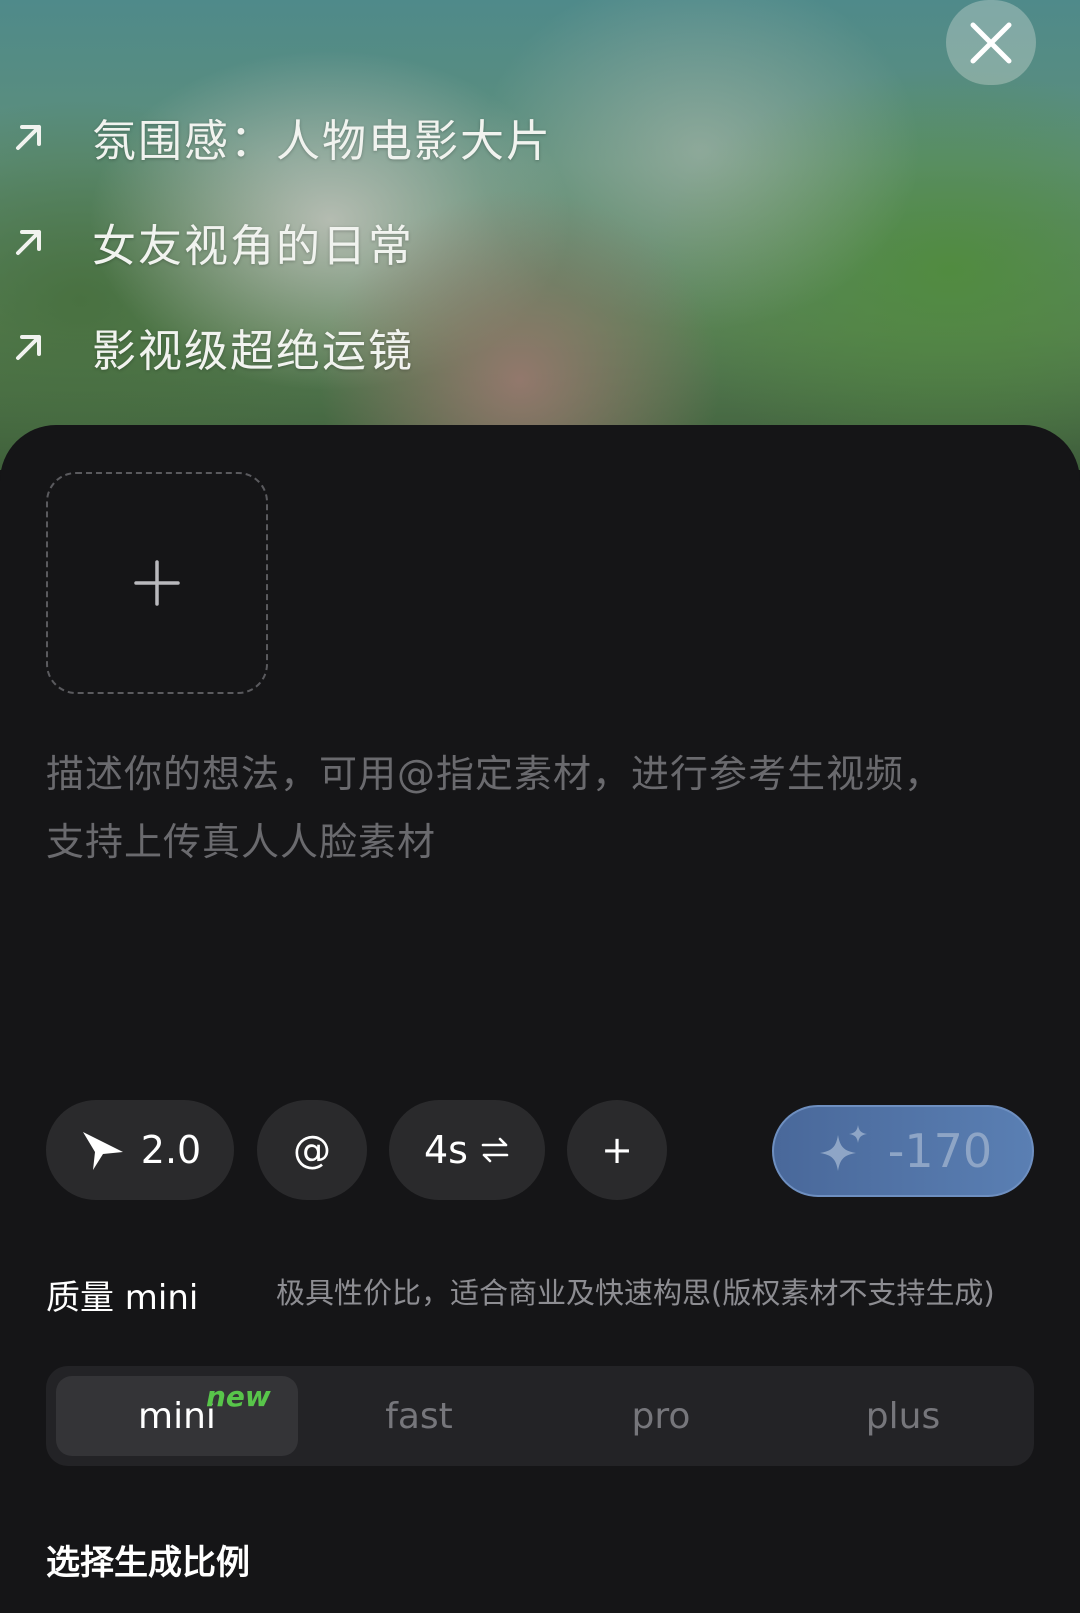  What do you see at coordinates (495, 1150) in the screenshot?
I see `swap-icon` at bounding box center [495, 1150].